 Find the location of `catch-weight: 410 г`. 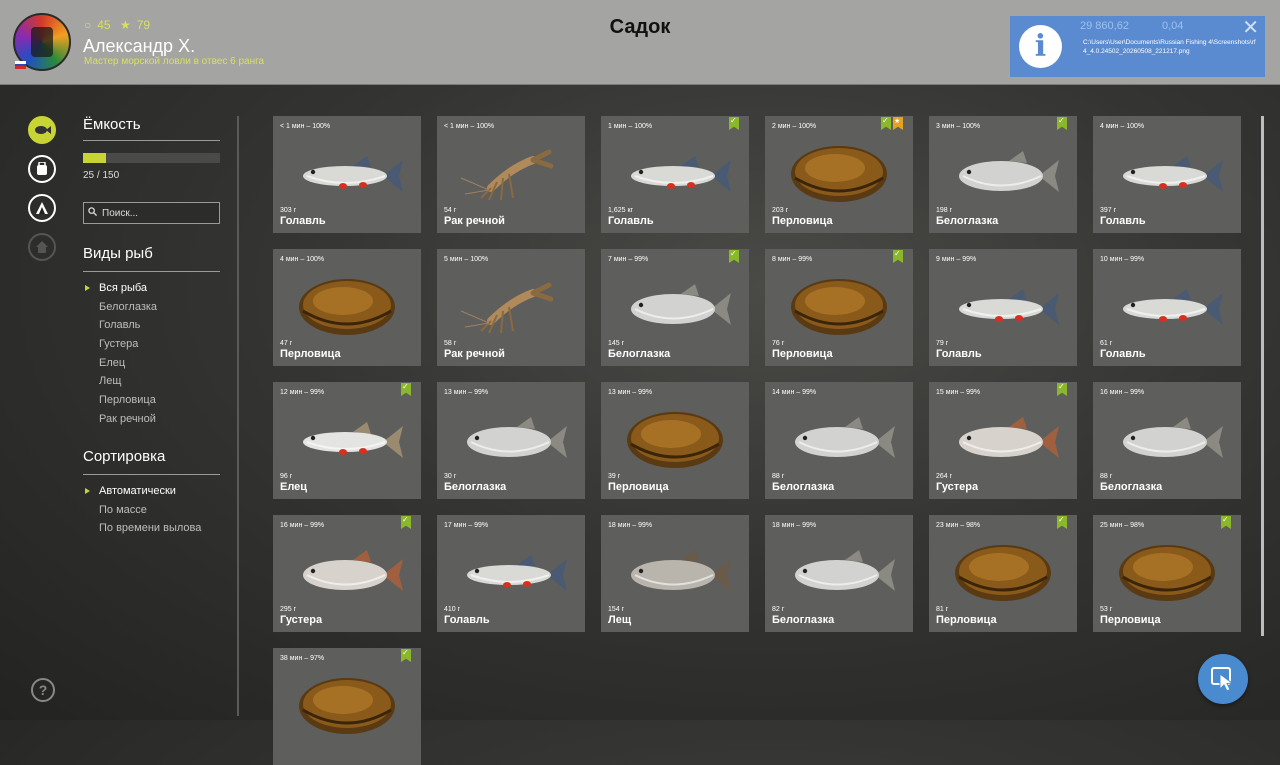

catch-weight: 410 г is located at coordinates (452, 609).